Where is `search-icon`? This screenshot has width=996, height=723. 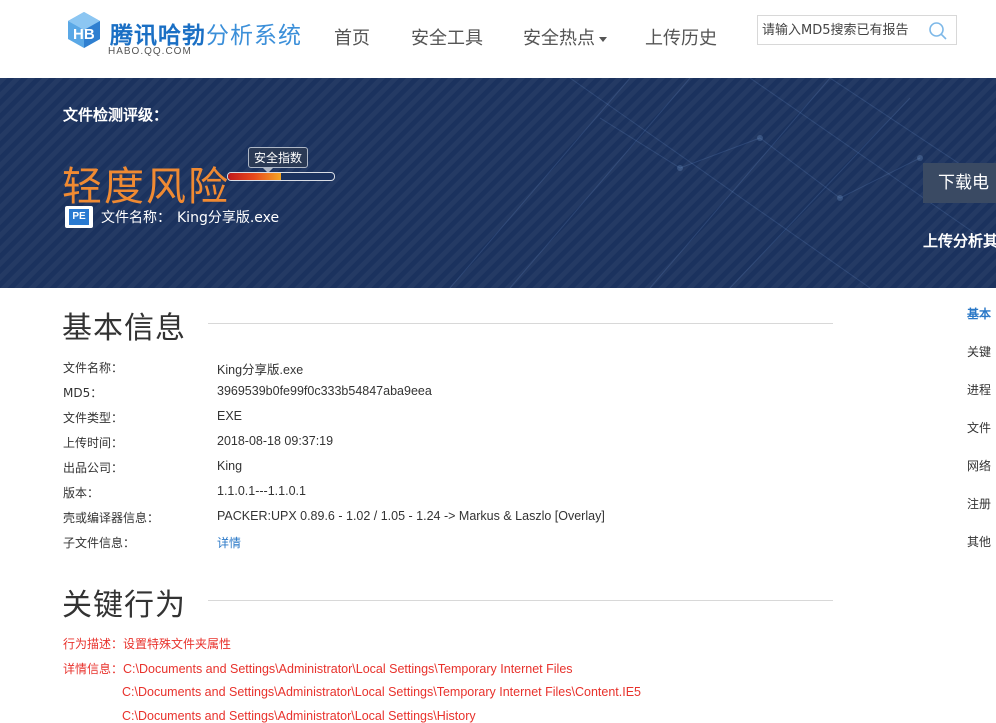
search-icon is located at coordinates (938, 31).